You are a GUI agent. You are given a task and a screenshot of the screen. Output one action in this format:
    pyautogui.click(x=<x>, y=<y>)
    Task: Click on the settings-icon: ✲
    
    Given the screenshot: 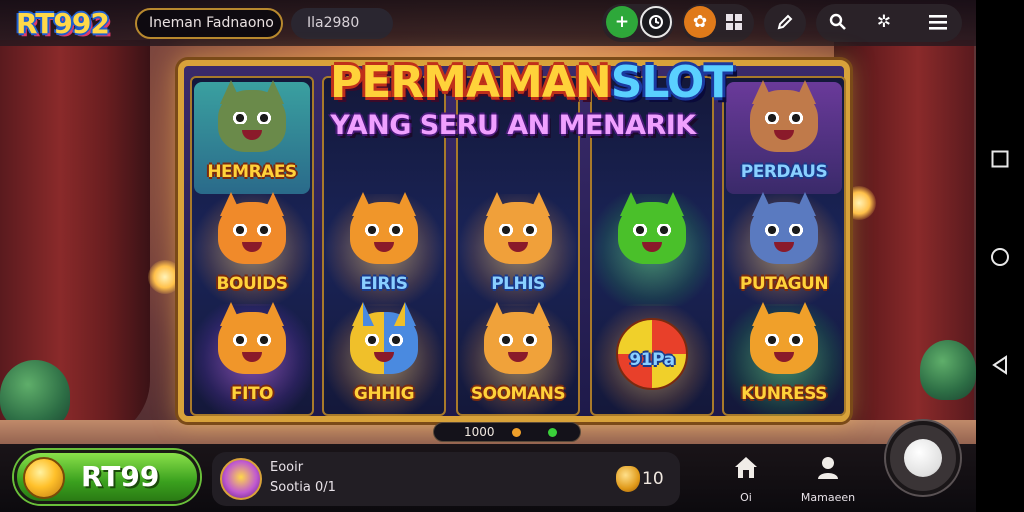 What is the action you would take?
    pyautogui.click(x=884, y=22)
    